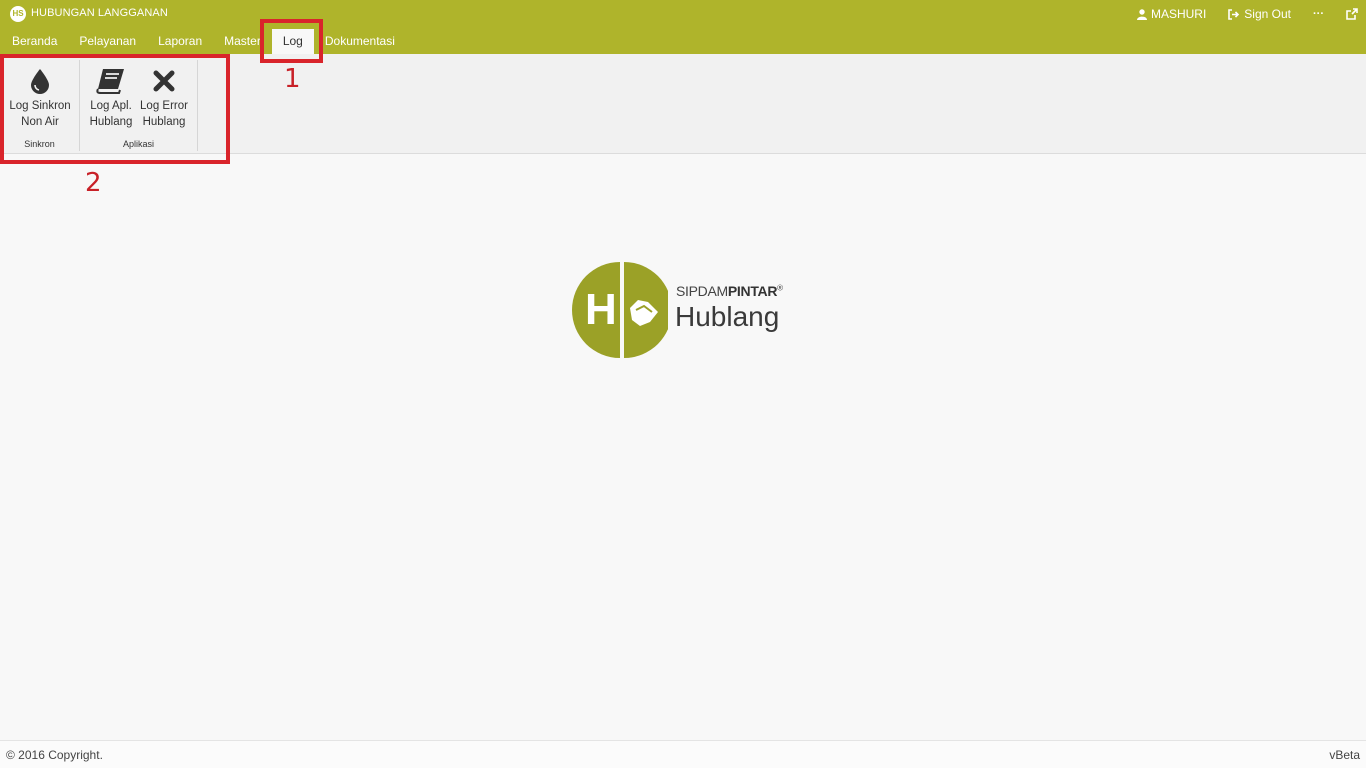 This screenshot has width=1366, height=768. What do you see at coordinates (292, 79) in the screenshot?
I see `annotation-number-1: 1` at bounding box center [292, 79].